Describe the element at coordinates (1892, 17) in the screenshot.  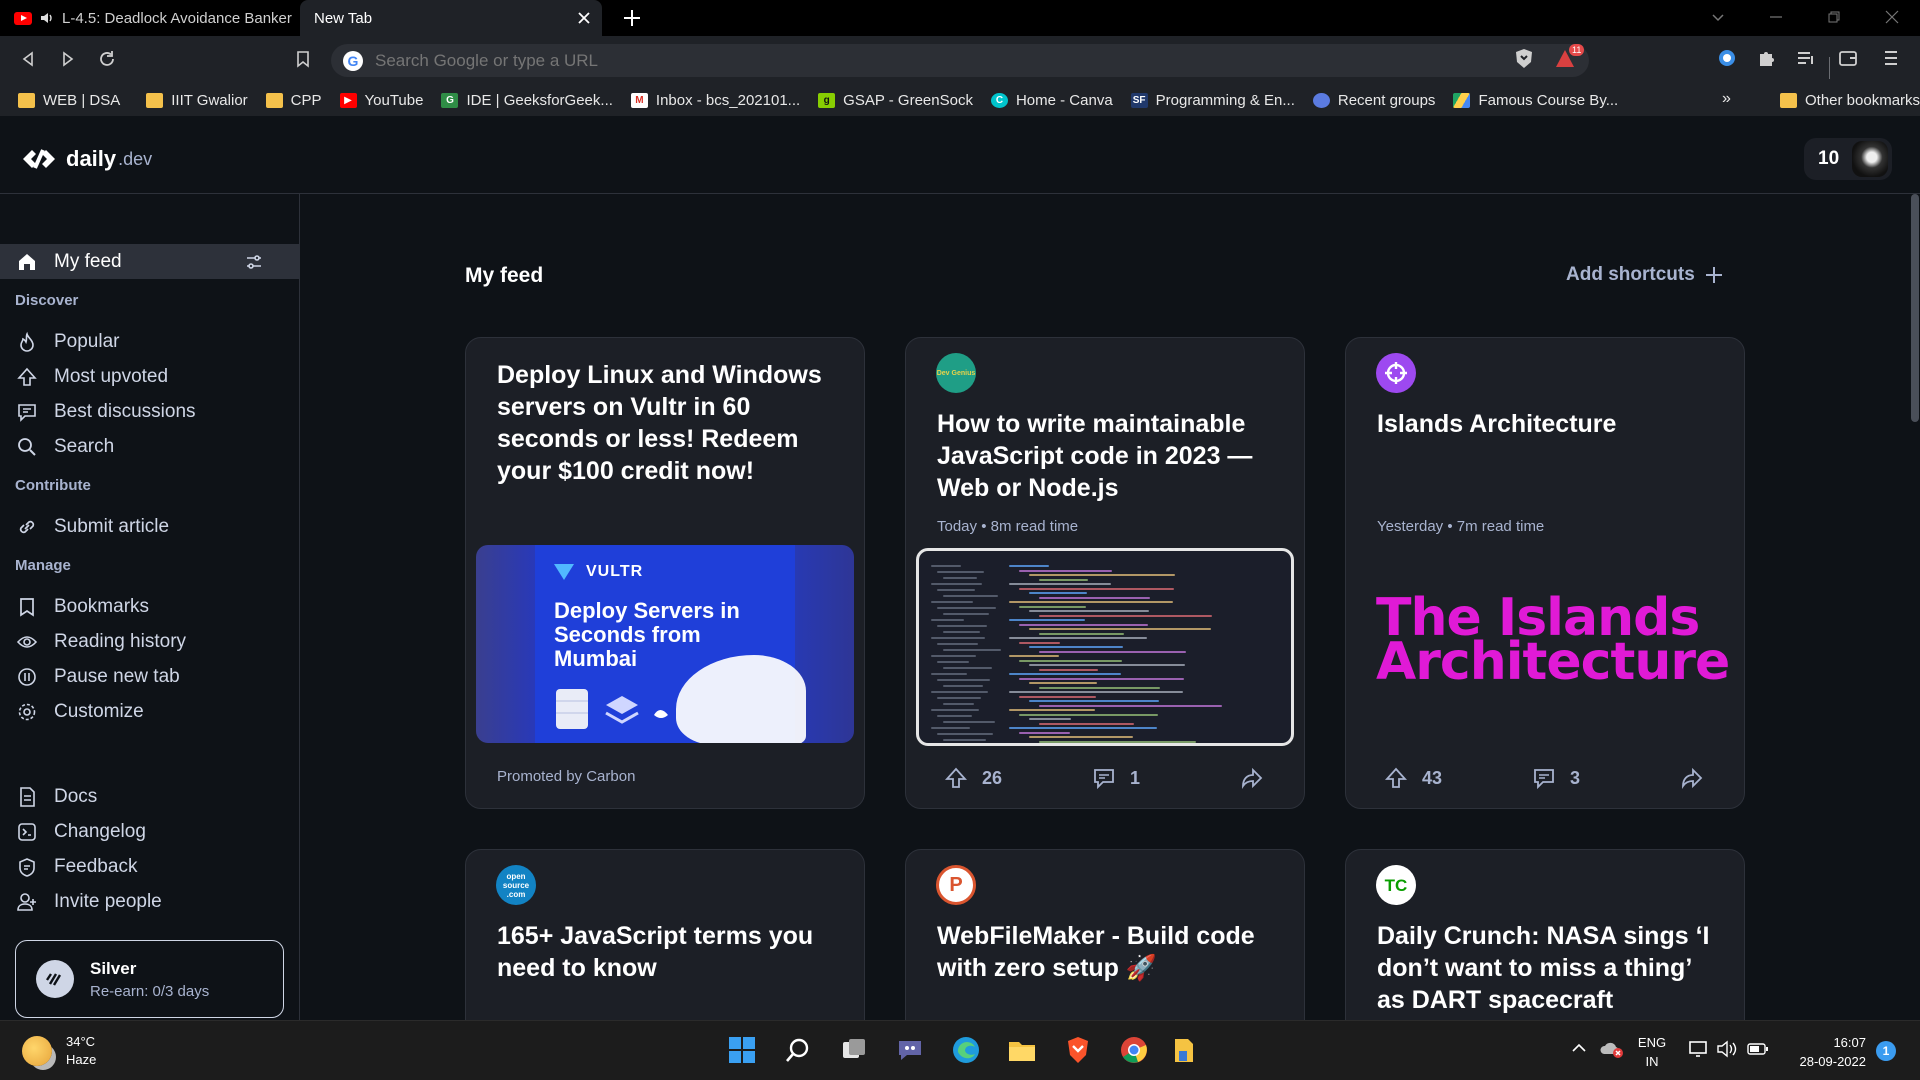
I see `close-window-icon` at that location.